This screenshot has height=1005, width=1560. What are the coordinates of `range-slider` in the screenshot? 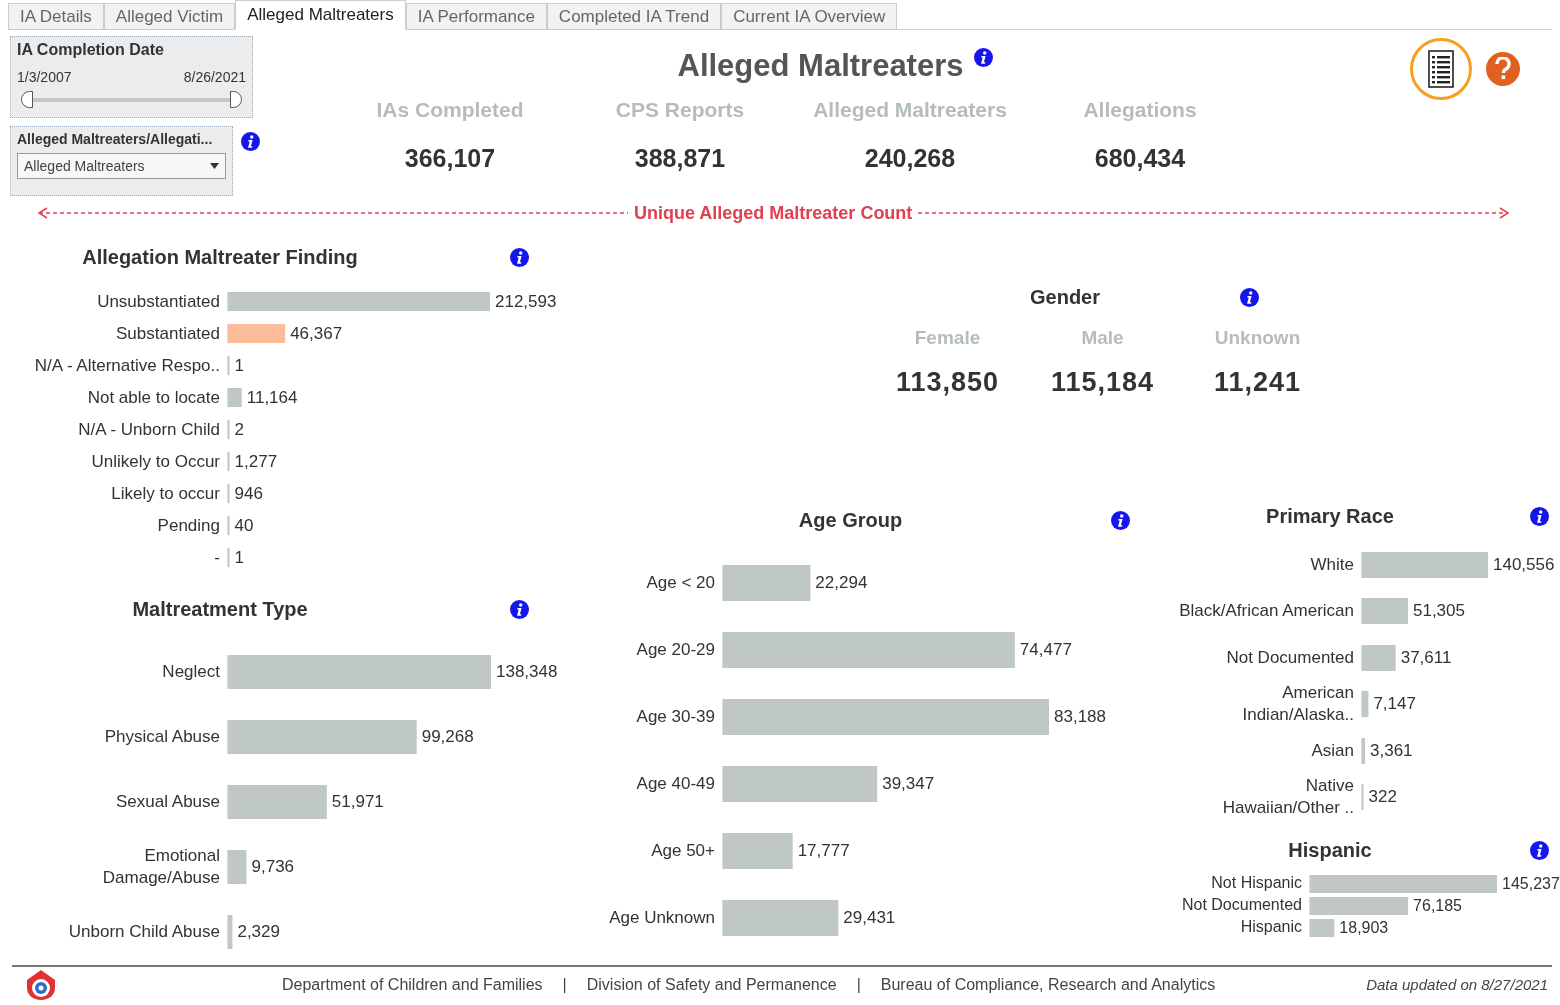 It's located at (131, 100).